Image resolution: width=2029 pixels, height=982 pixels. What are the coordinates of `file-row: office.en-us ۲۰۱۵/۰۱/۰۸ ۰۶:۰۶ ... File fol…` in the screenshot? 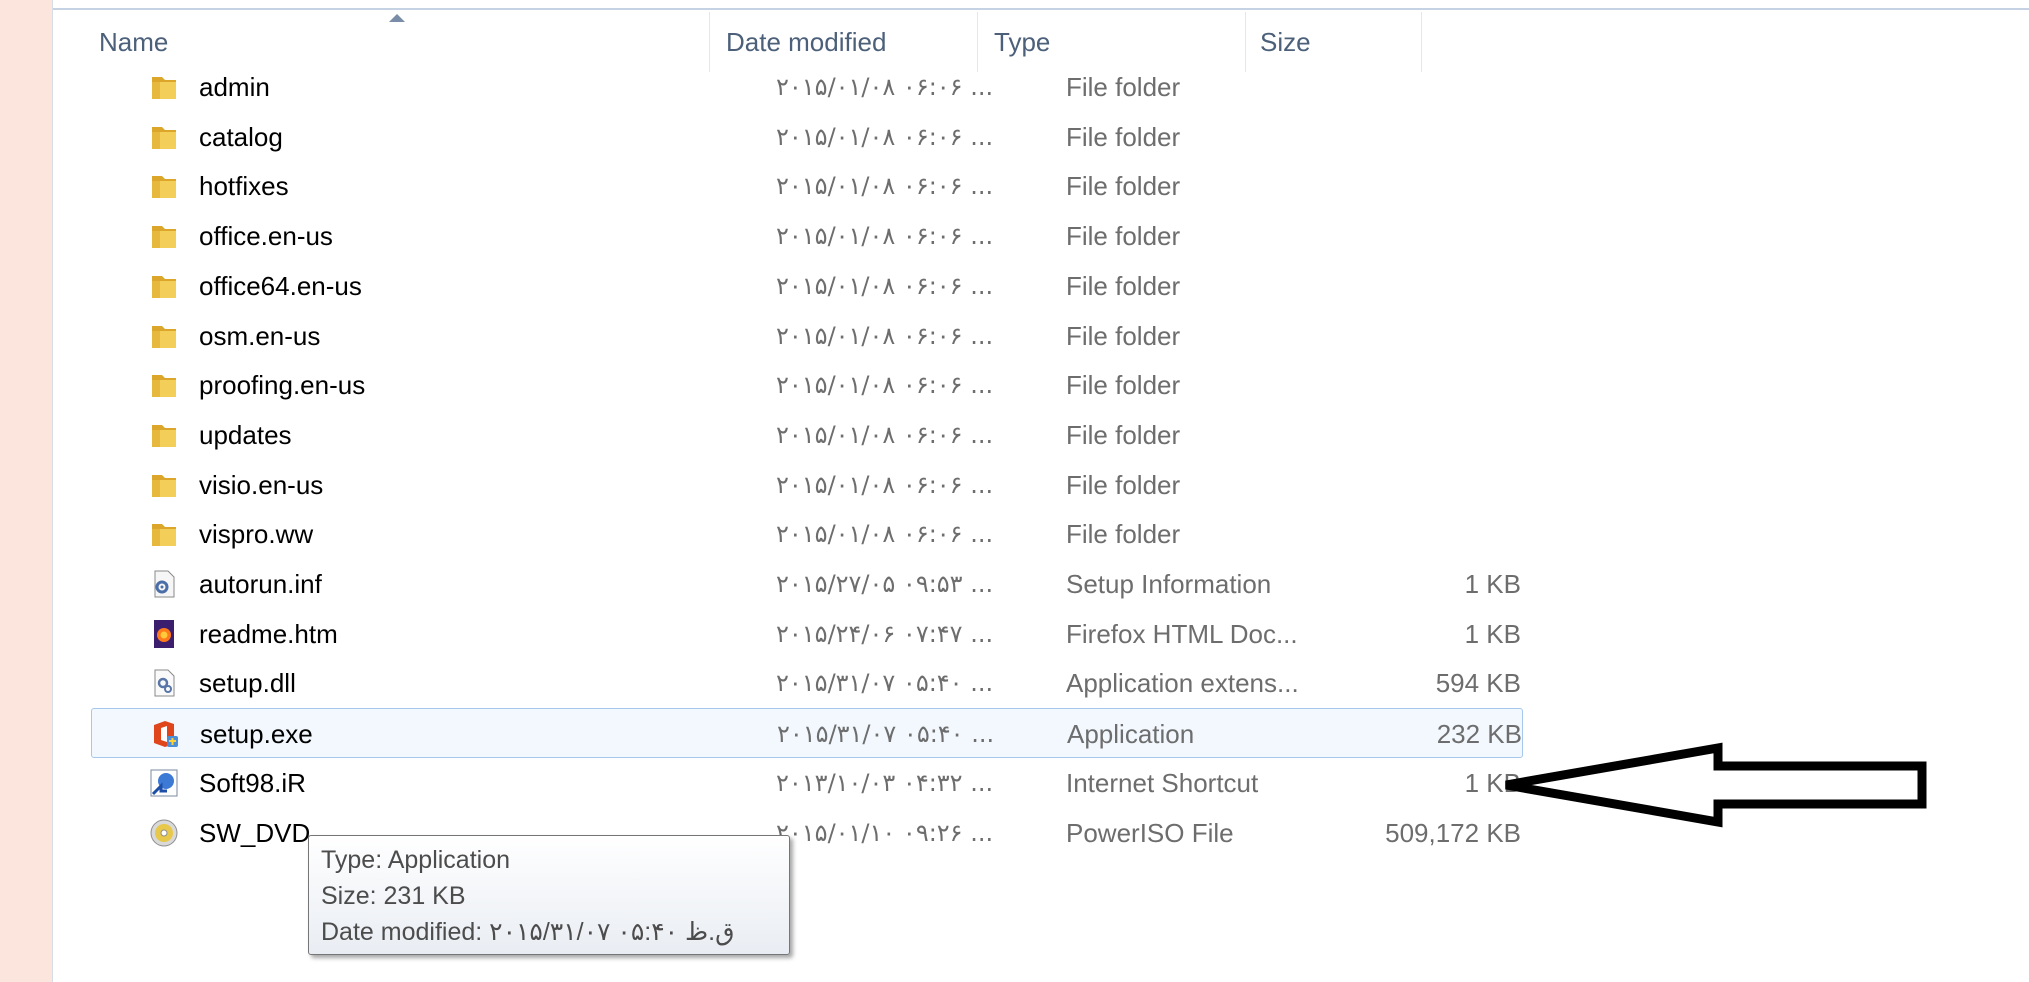 It's located at (807, 236).